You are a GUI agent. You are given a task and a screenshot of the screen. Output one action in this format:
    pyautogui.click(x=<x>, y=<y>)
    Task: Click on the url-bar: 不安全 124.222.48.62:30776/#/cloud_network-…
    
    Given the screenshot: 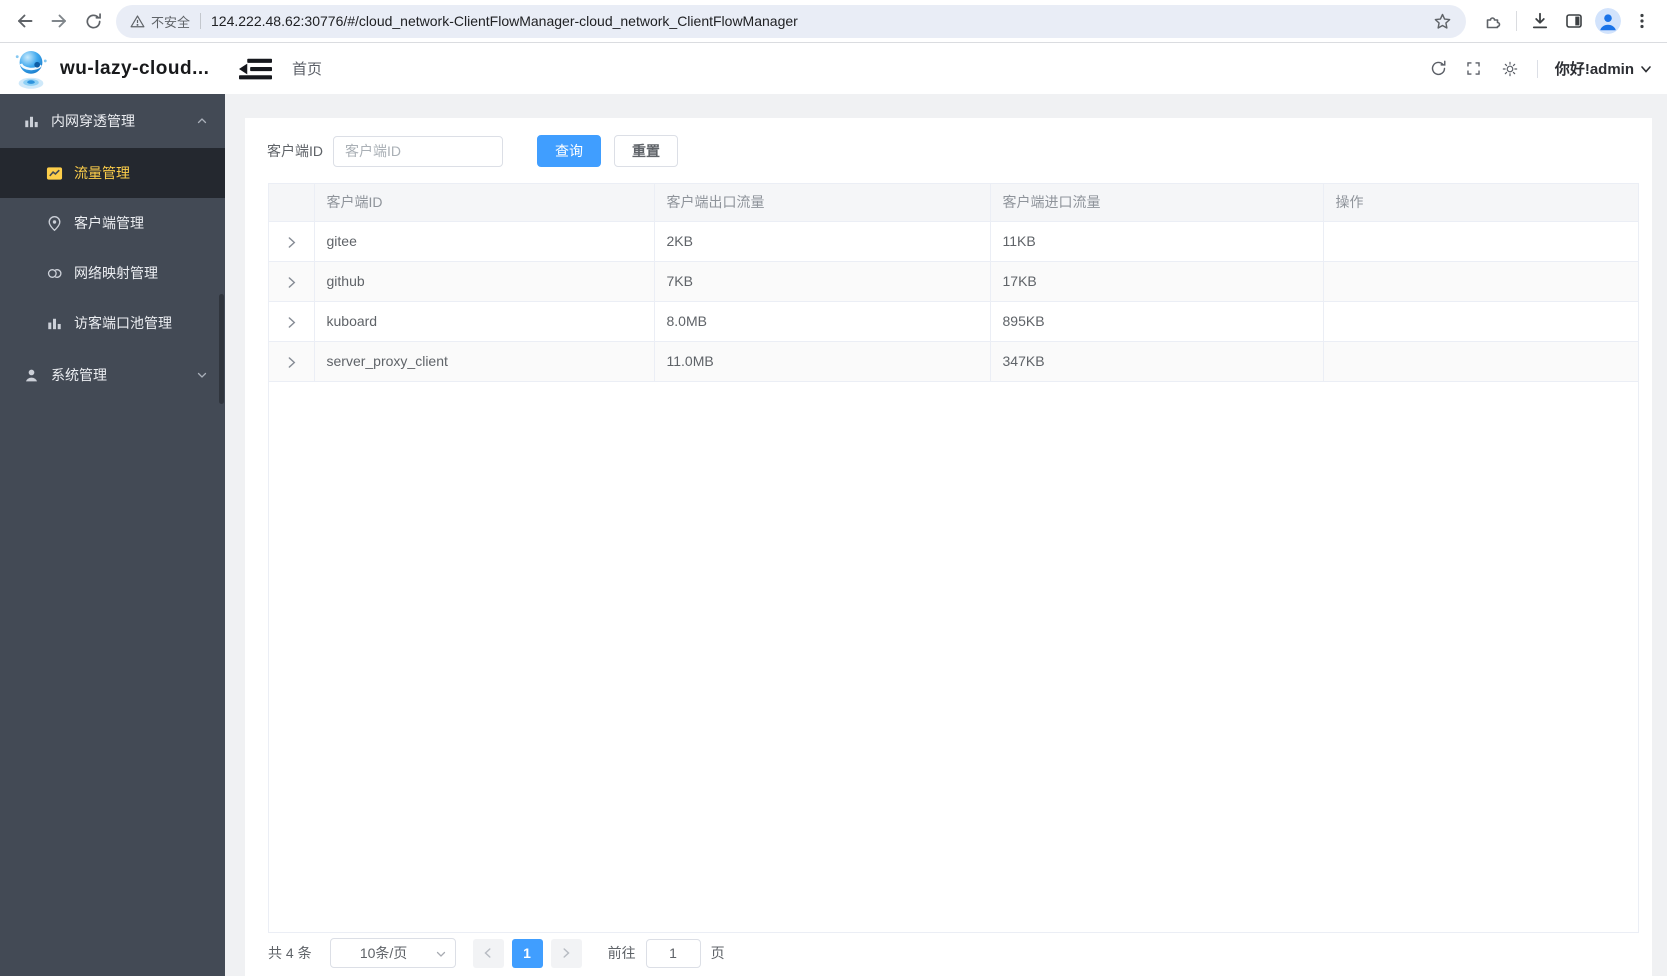 What is the action you would take?
    pyautogui.click(x=791, y=21)
    